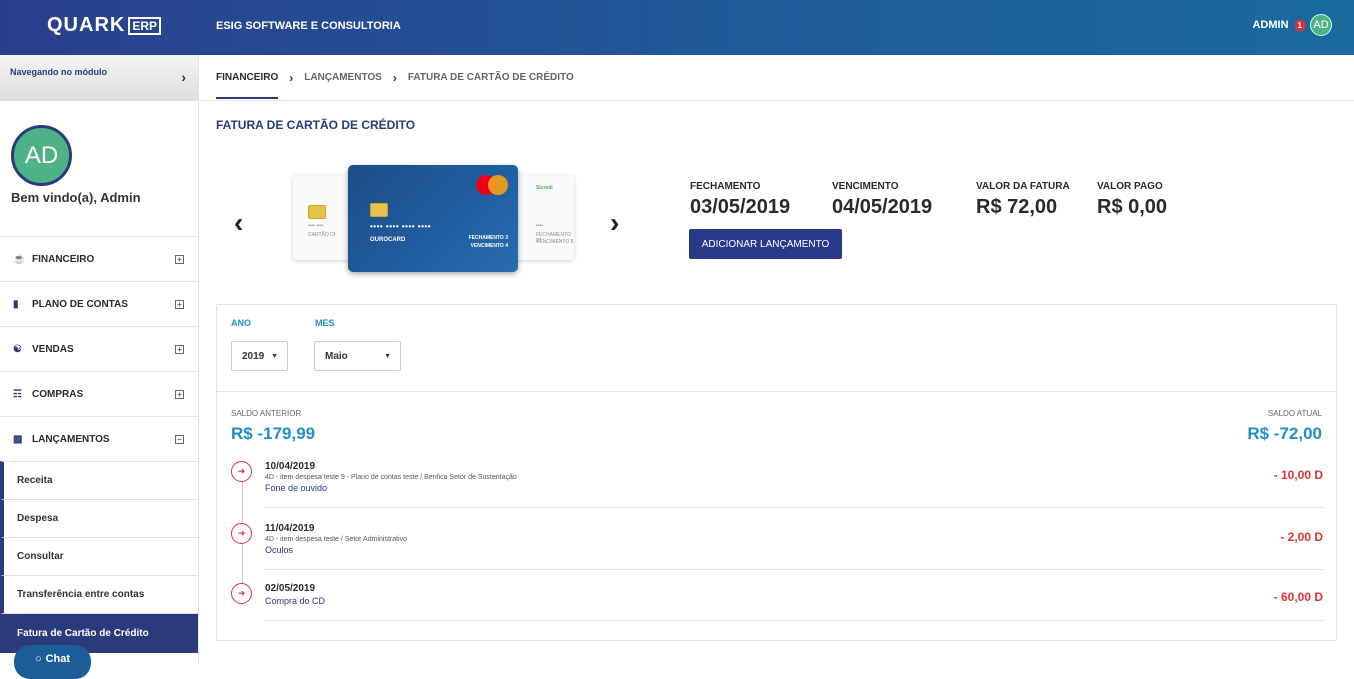 This screenshot has height=679, width=1354. I want to click on company-name: ESIG SOFTWARE E CONSULTORIA, so click(308, 26).